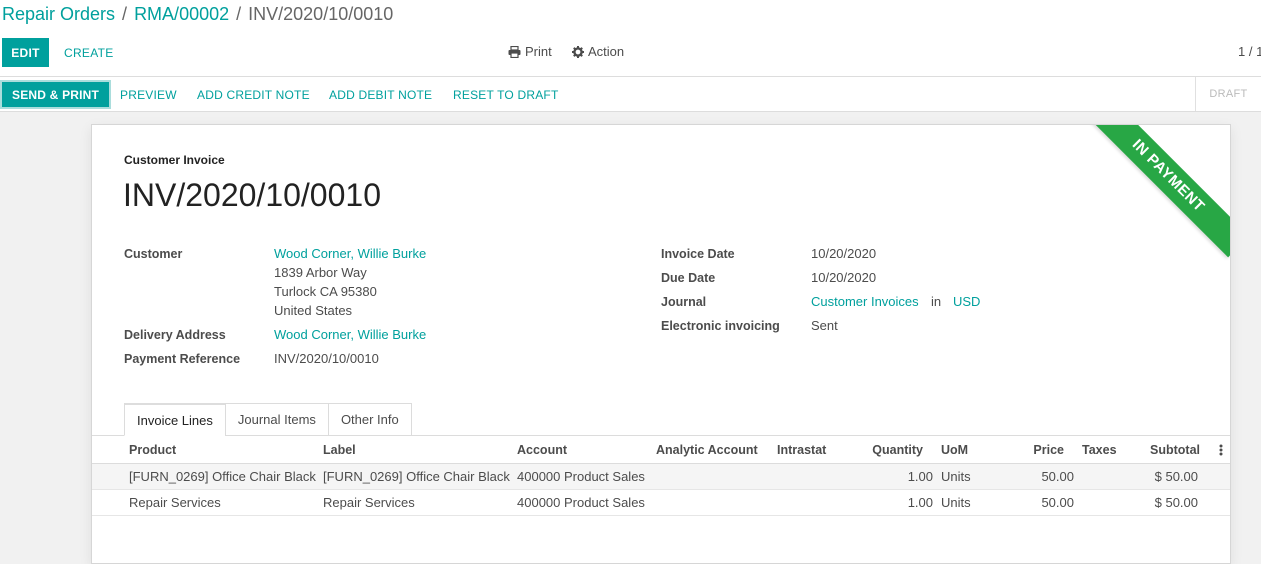 The height and width of the screenshot is (564, 1261). Describe the element at coordinates (321, 14) in the screenshot. I see `breadcrumb-current: INV/2020/10/0010` at that location.